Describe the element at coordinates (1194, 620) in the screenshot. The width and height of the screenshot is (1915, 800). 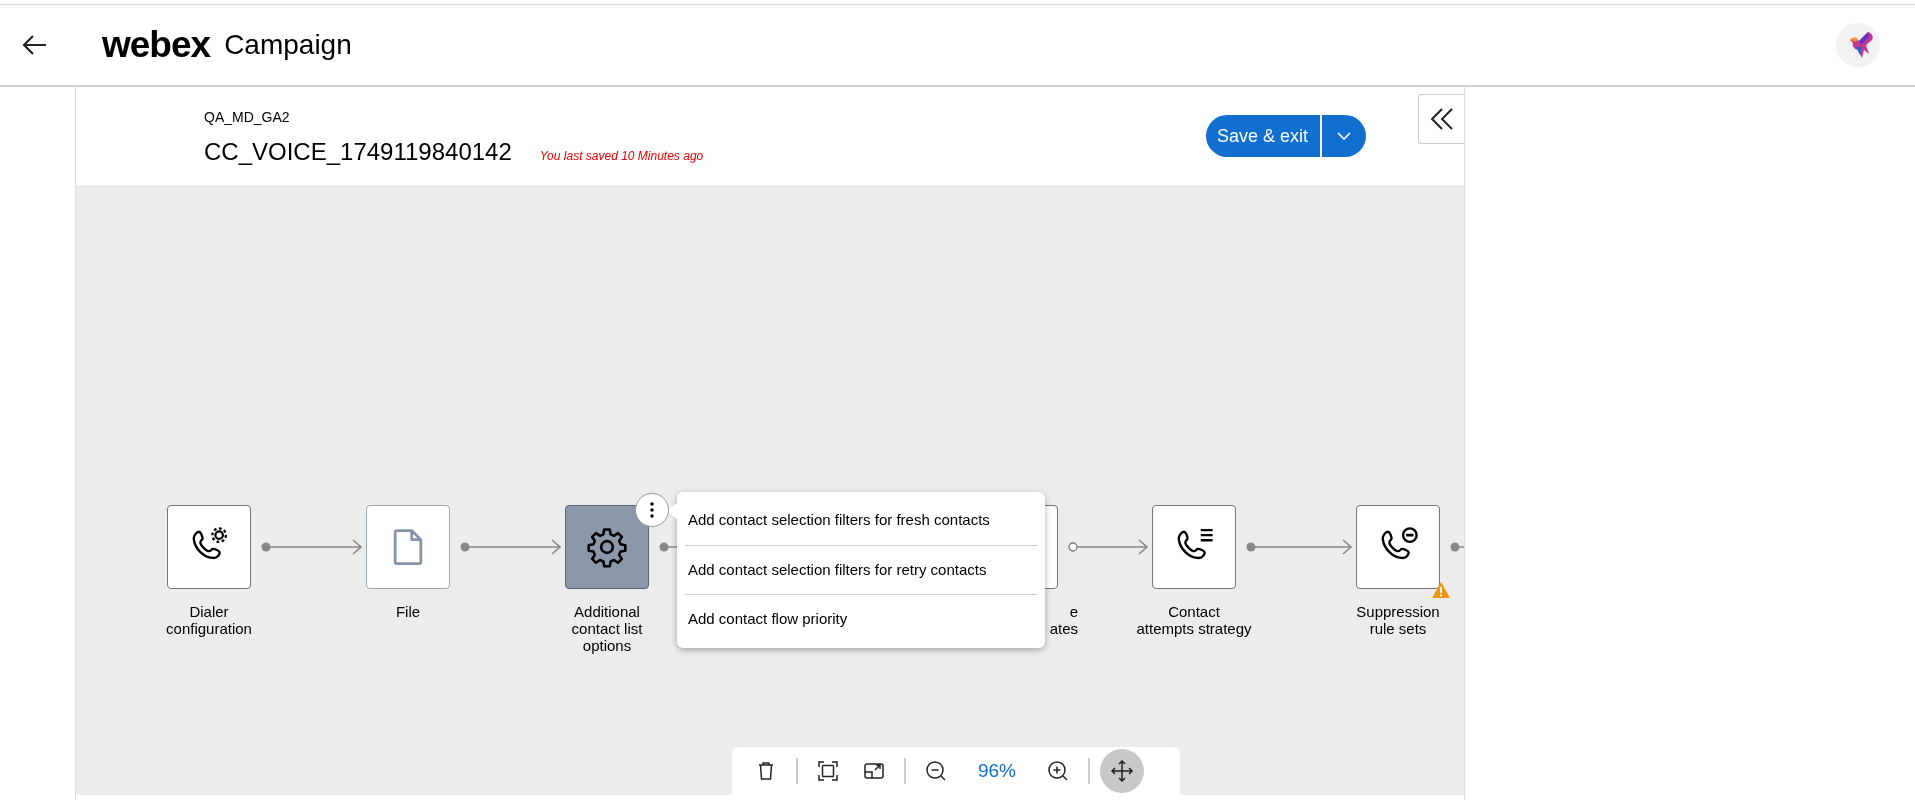
I see `node-label: Contact attempts strategy` at that location.